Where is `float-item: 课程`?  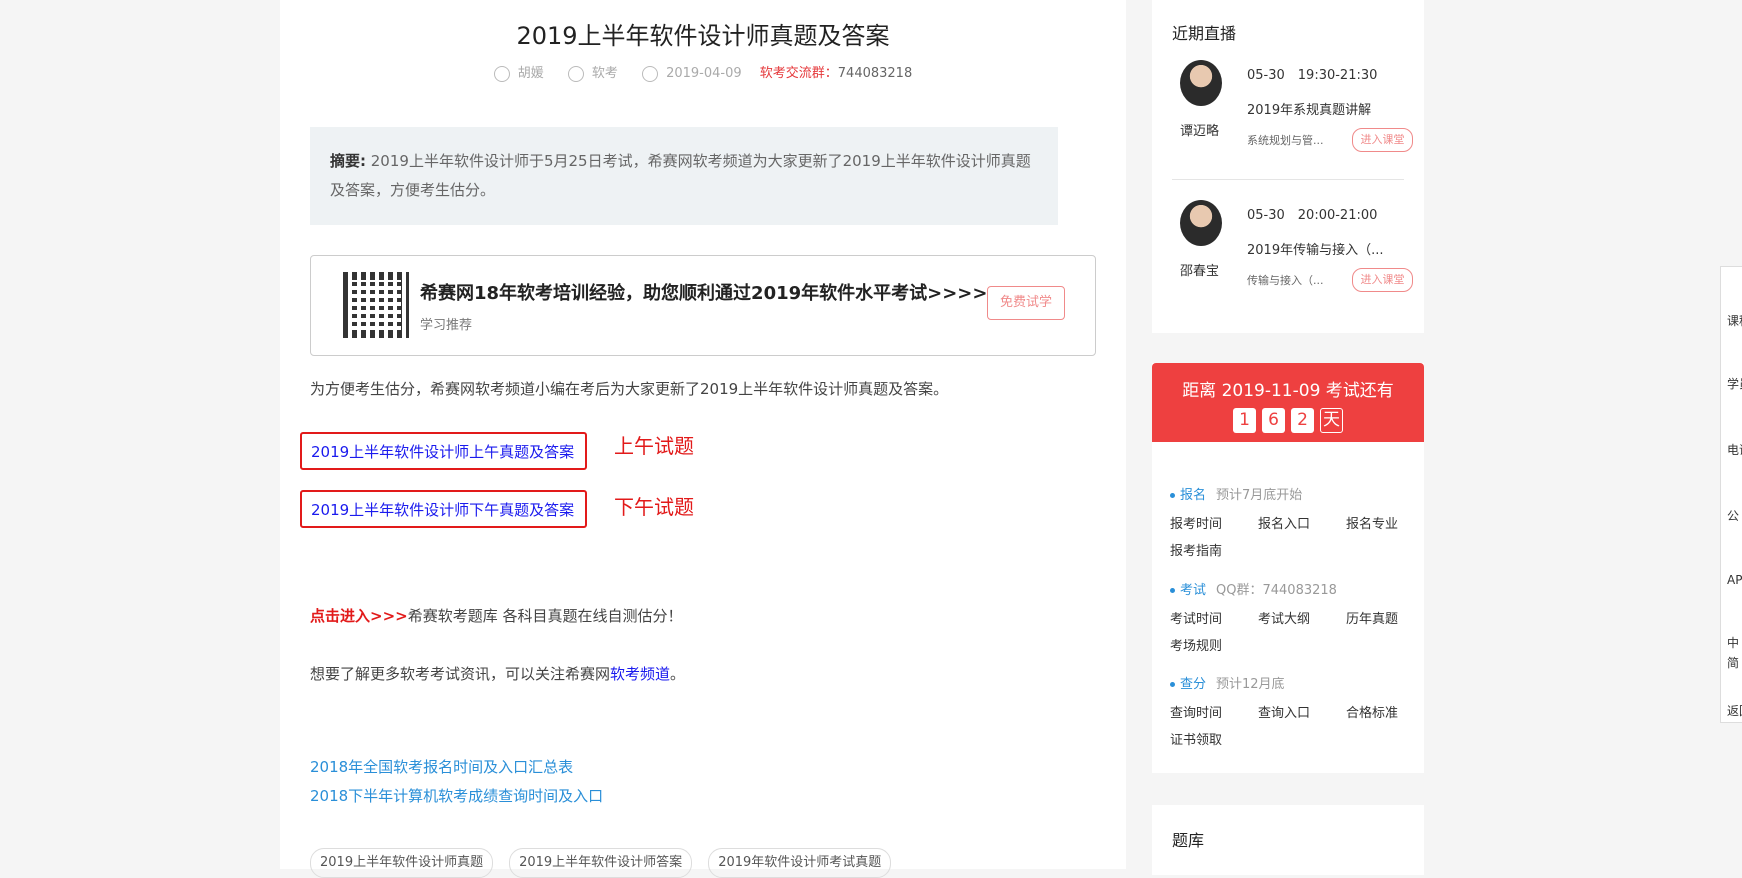 float-item: 课程 is located at coordinates (1734, 320).